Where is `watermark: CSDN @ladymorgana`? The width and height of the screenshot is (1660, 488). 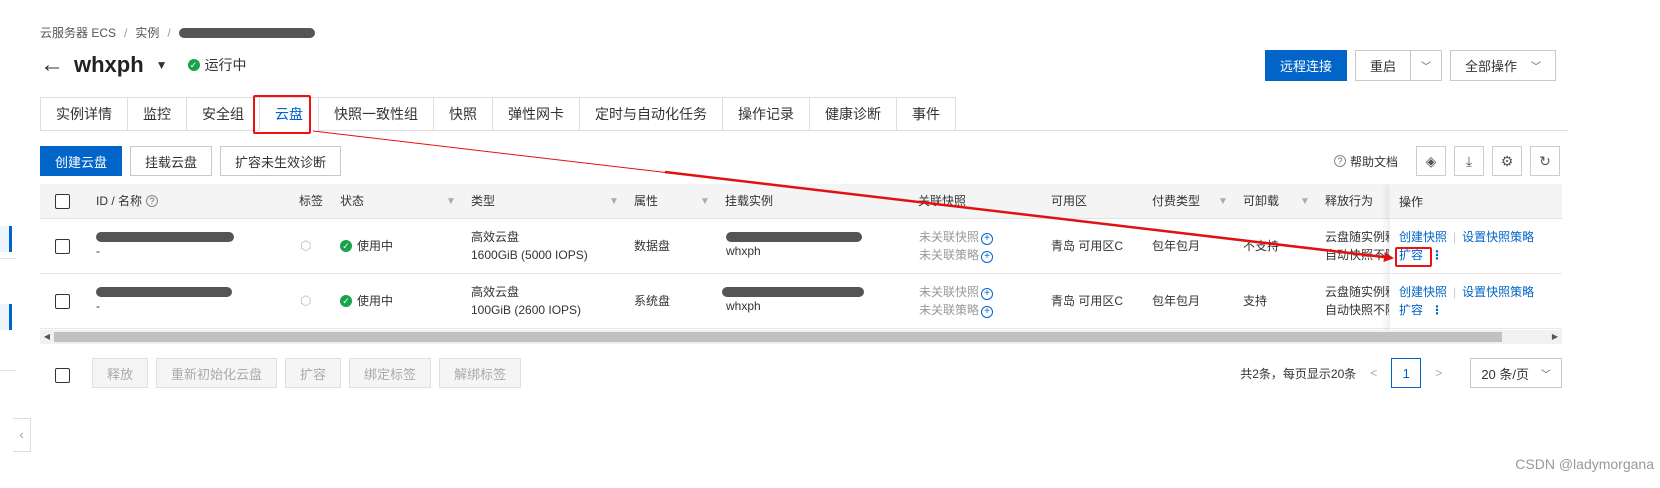 watermark: CSDN @ladymorgana is located at coordinates (1584, 464).